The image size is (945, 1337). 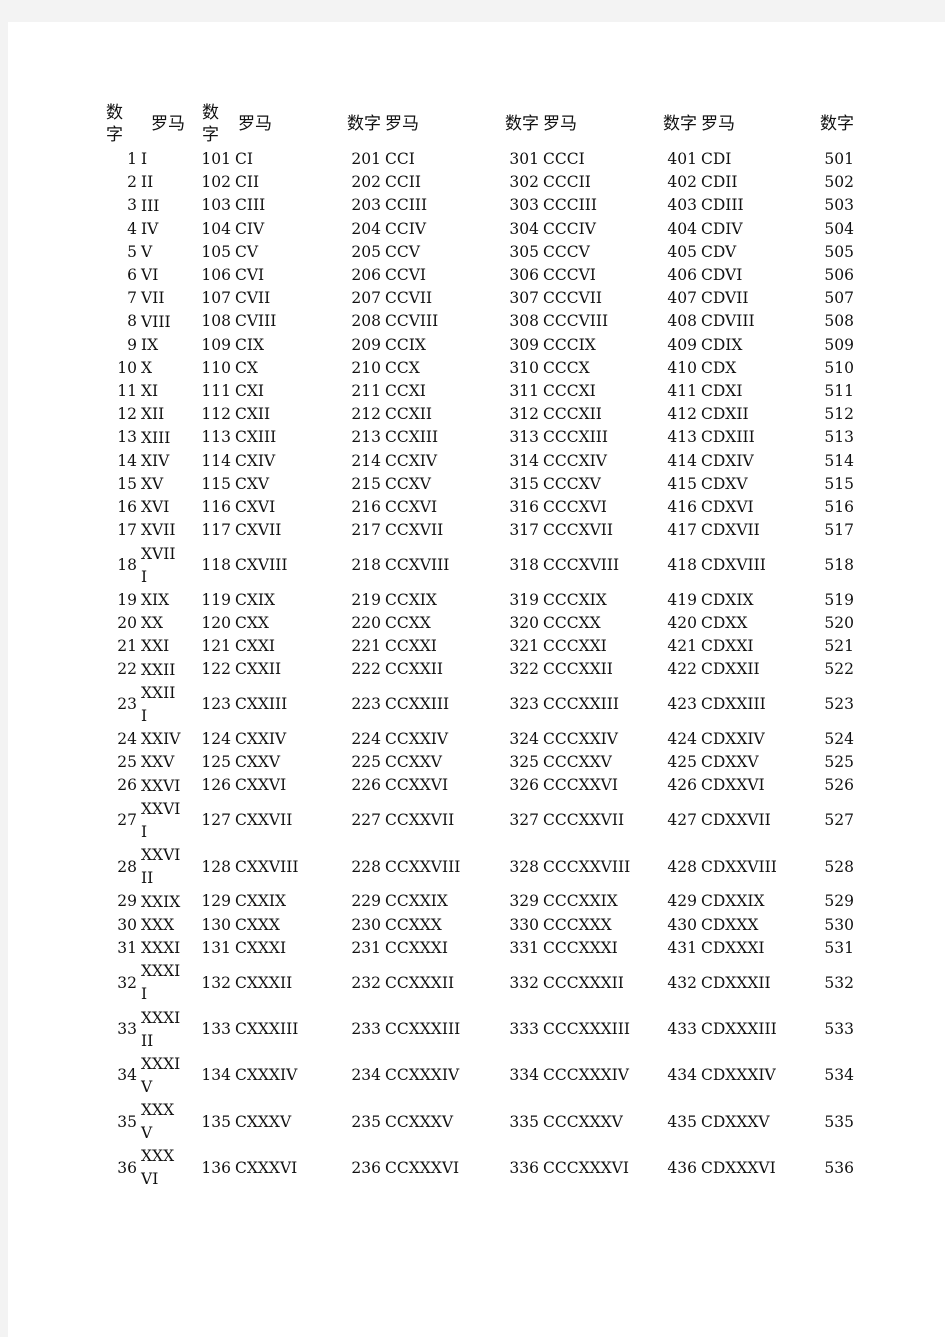 I want to click on number-cell: 329, so click(x=524, y=901).